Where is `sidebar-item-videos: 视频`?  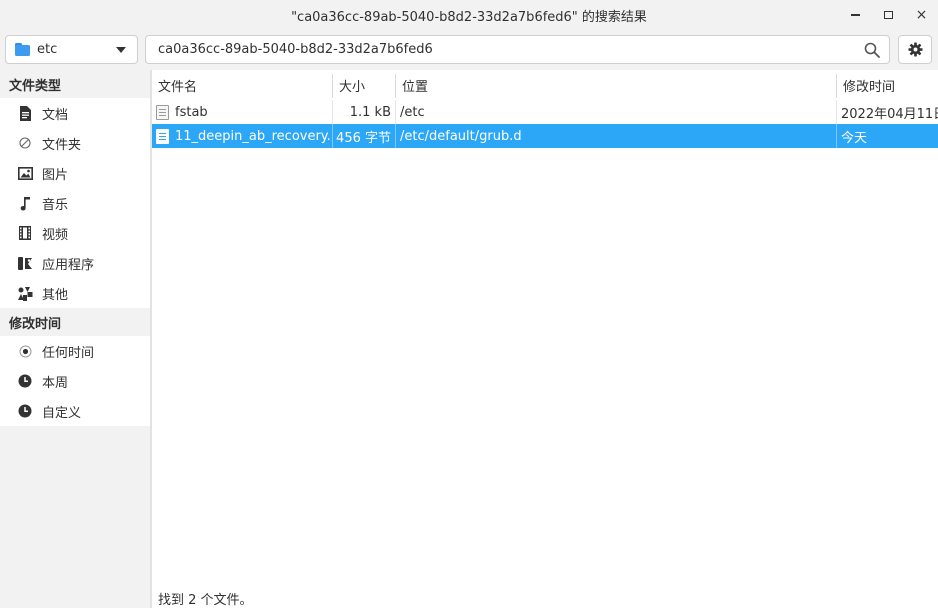
sidebar-item-videos: 视频 is located at coordinates (75, 233).